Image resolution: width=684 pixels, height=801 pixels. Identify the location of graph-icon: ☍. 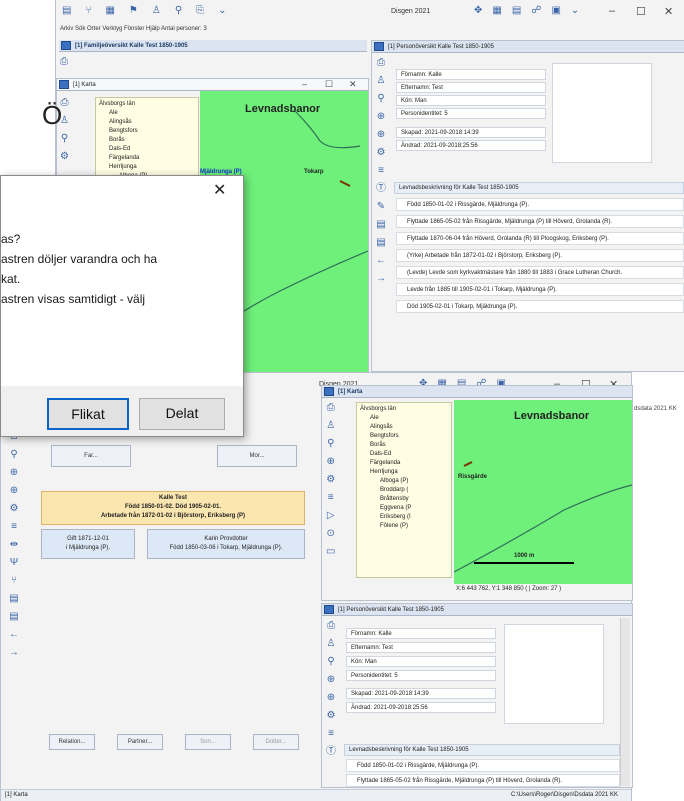
(536, 11).